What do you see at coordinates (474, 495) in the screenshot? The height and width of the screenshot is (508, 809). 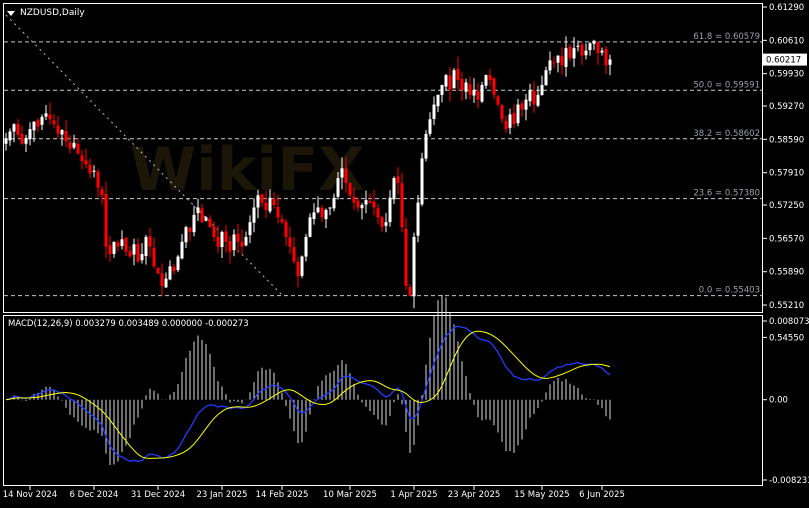 I see `time-axis-label: 23 Apr 2025` at bounding box center [474, 495].